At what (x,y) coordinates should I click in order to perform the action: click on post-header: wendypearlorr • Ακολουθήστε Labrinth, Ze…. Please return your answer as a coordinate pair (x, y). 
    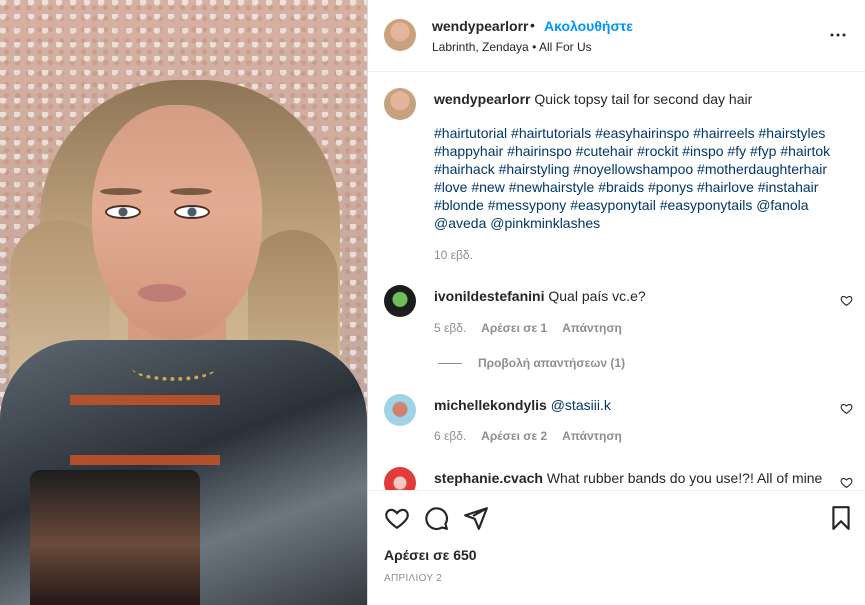
    Looking at the image, I should click on (616, 36).